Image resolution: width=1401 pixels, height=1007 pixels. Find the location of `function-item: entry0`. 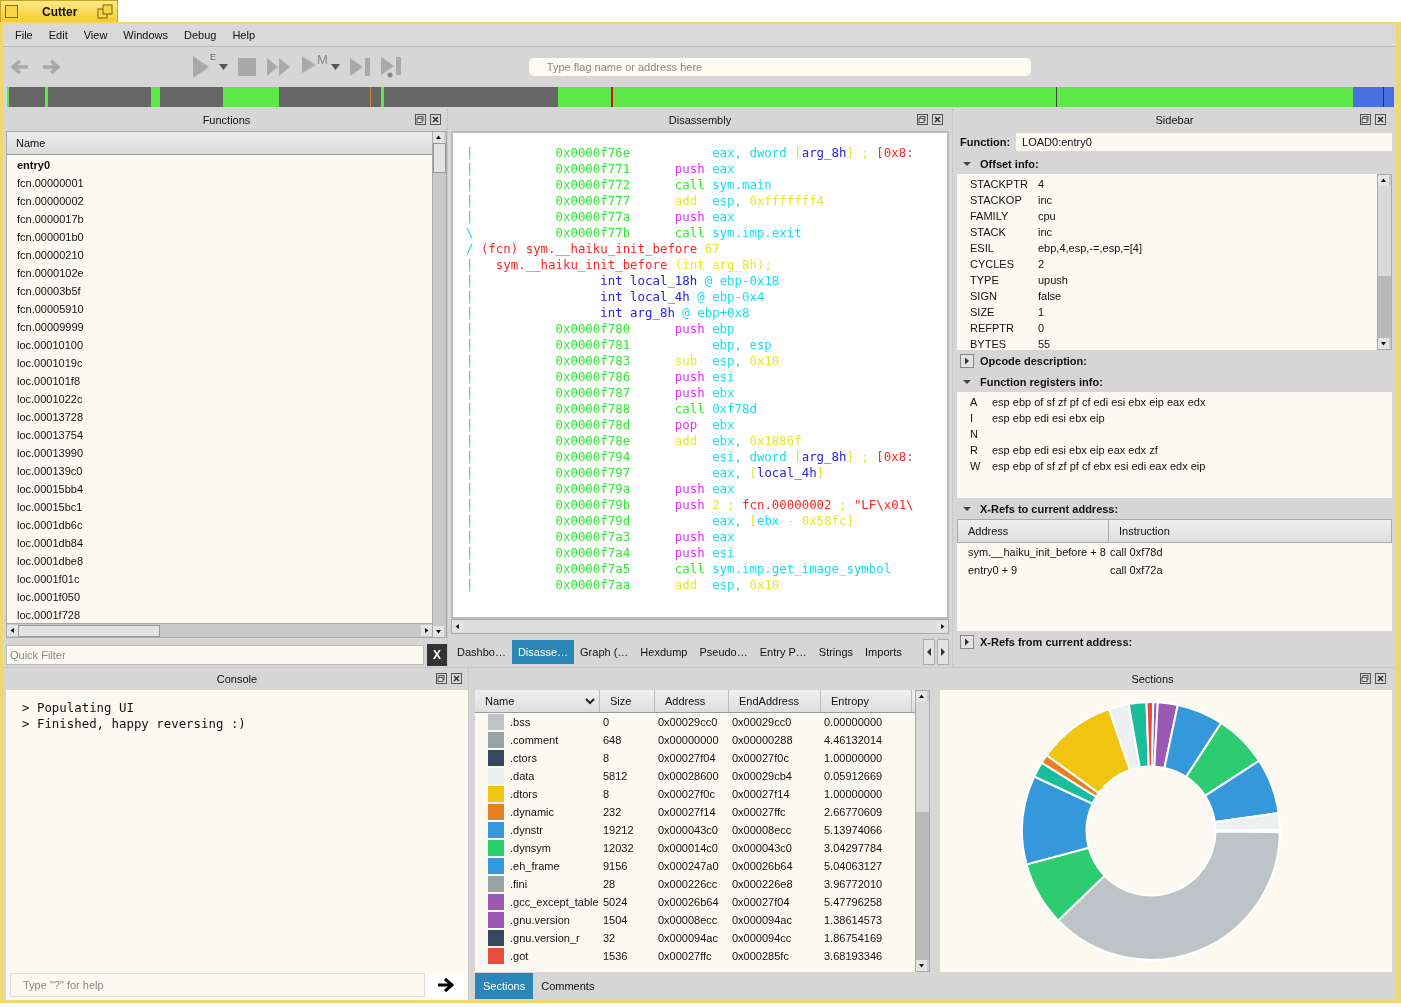

function-item: entry0 is located at coordinates (219, 165).